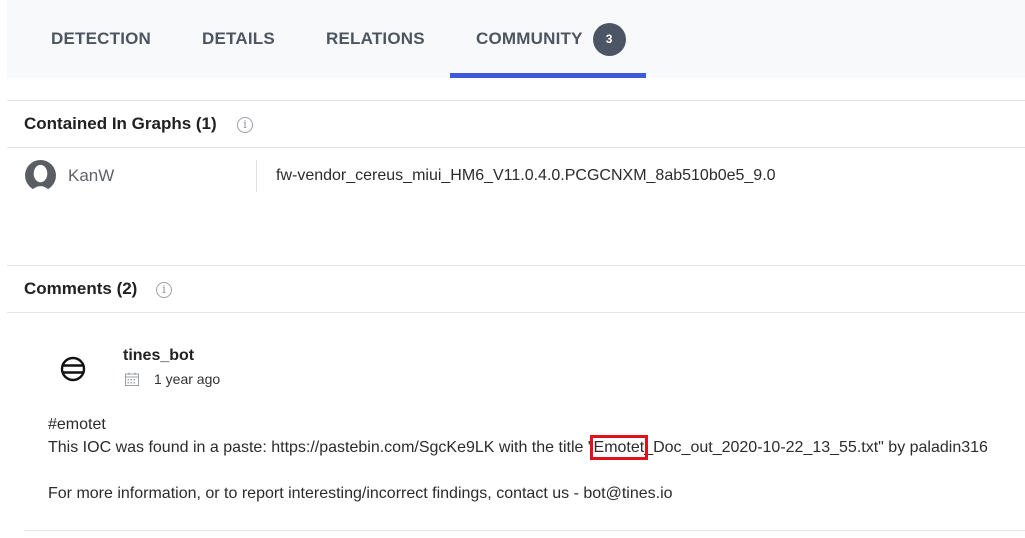 Image resolution: width=1025 pixels, height=538 pixels. I want to click on tab-label: DETECTION, so click(101, 38).